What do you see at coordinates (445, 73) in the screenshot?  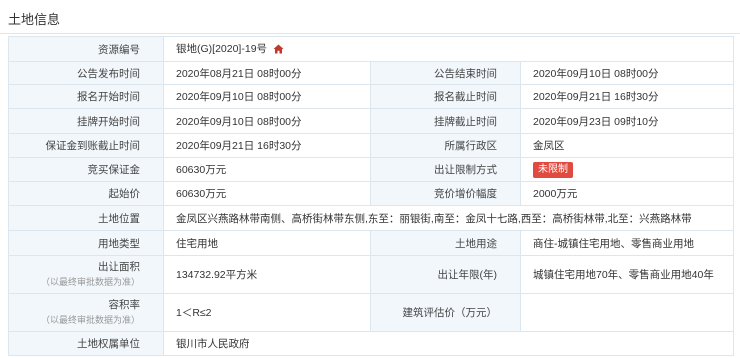 I see `announce-end-label: 公告结束时间` at bounding box center [445, 73].